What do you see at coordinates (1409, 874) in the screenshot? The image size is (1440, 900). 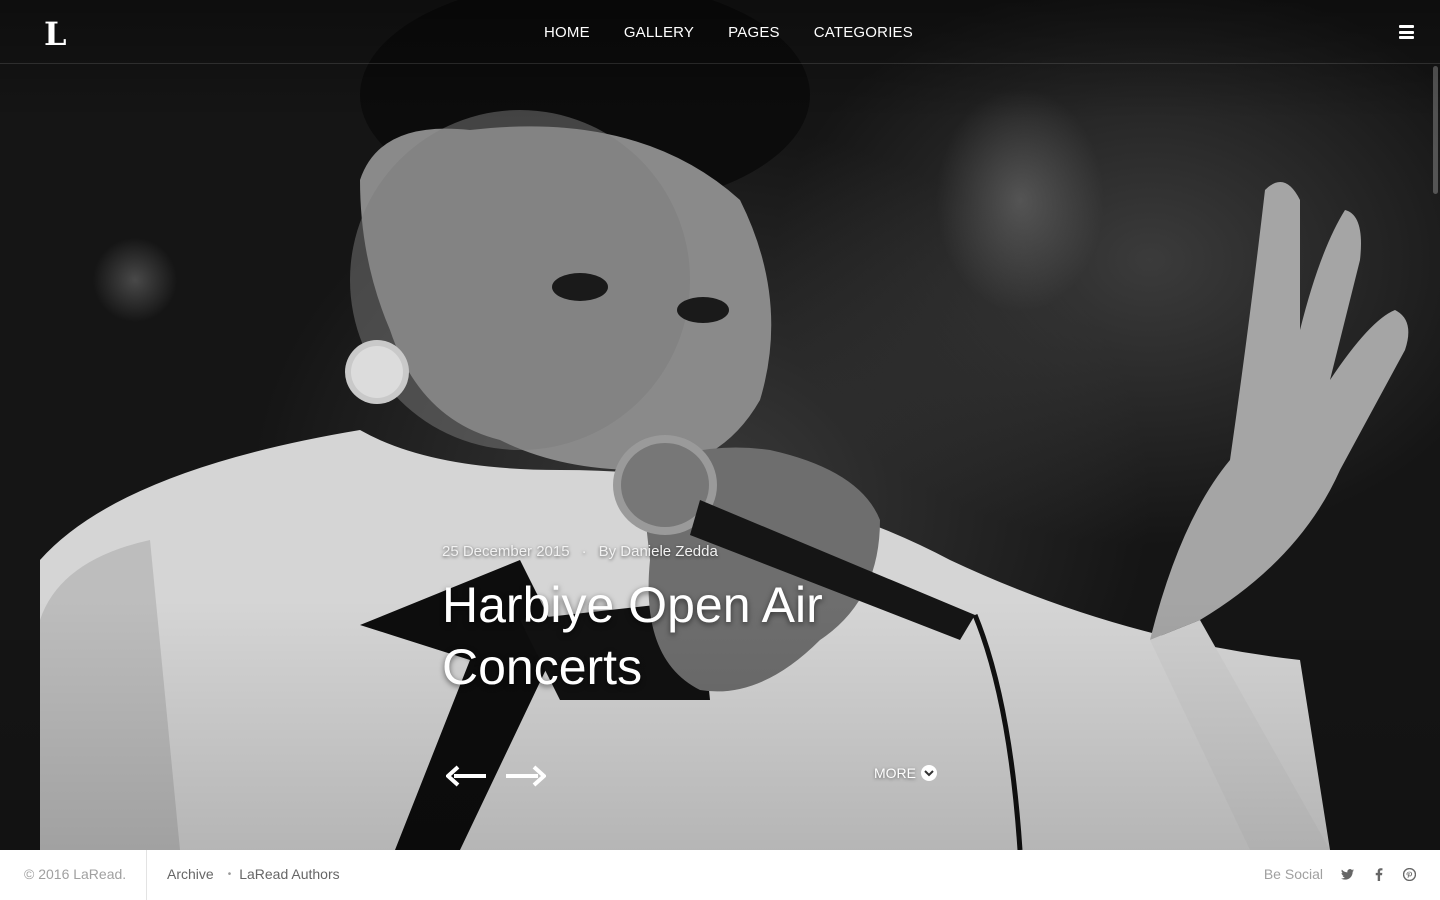 I see `pinterest-icon` at bounding box center [1409, 874].